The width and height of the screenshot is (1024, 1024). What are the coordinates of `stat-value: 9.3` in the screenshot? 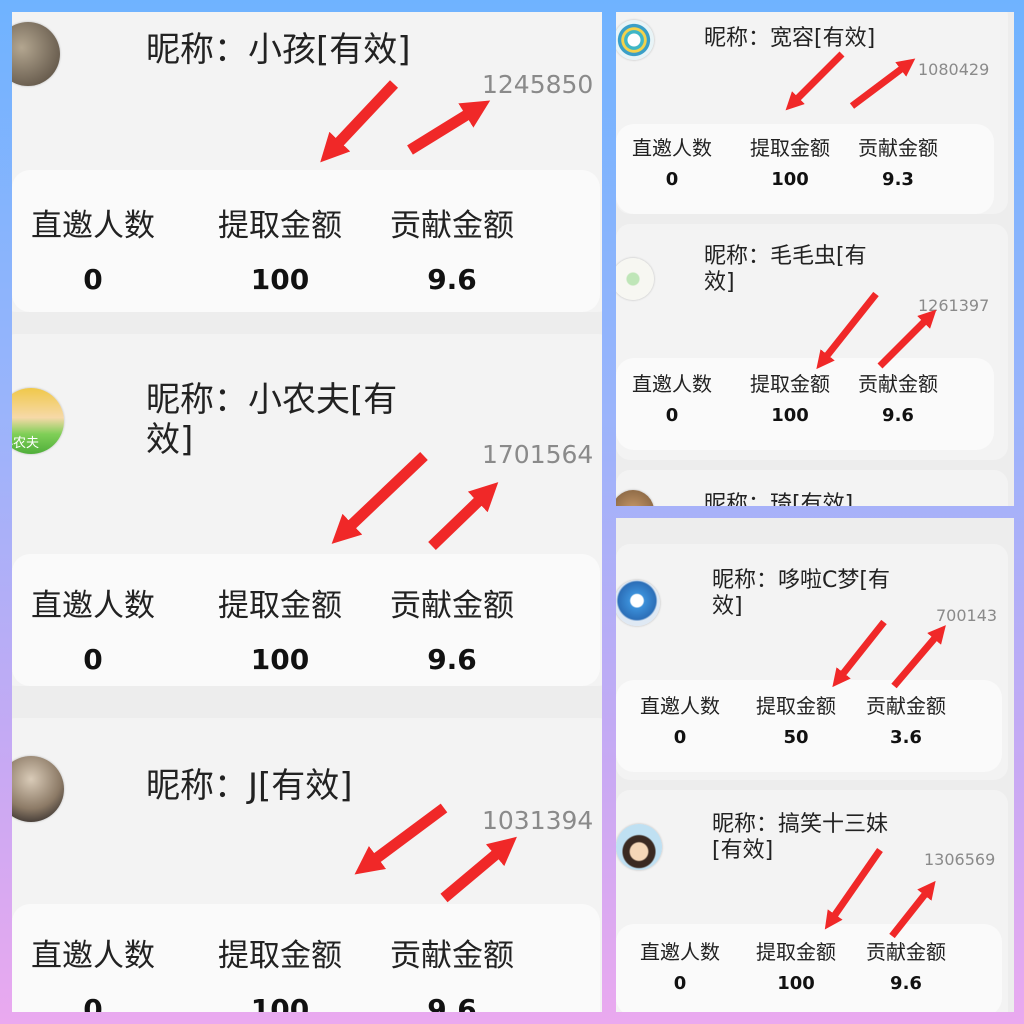 It's located at (898, 179).